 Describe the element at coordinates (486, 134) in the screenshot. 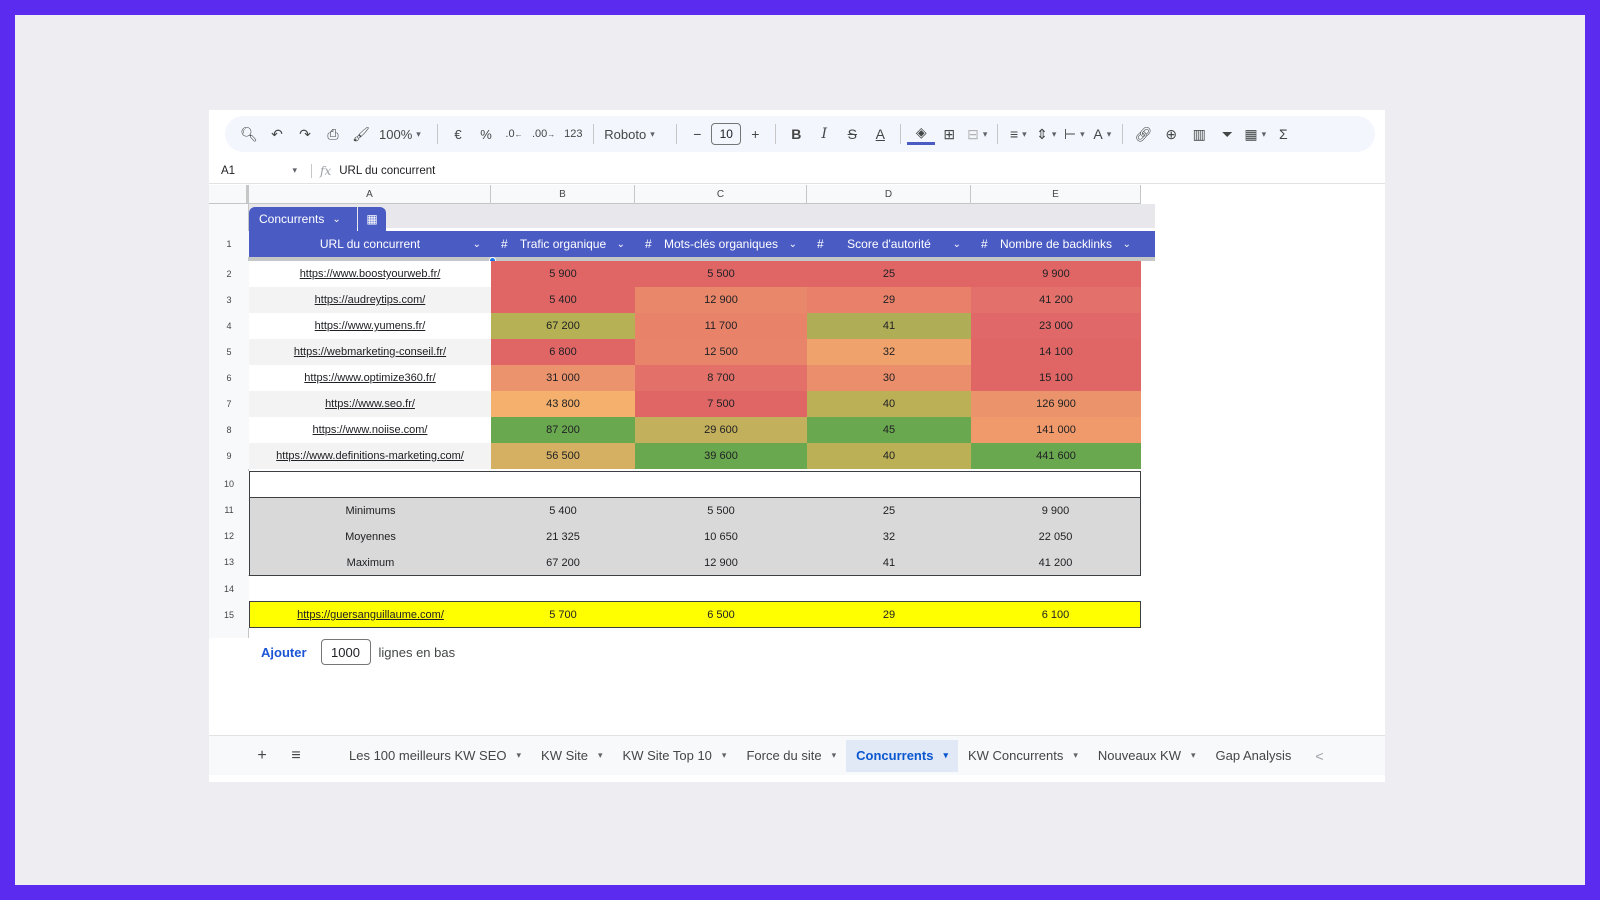

I see `percent-format-button: %` at that location.